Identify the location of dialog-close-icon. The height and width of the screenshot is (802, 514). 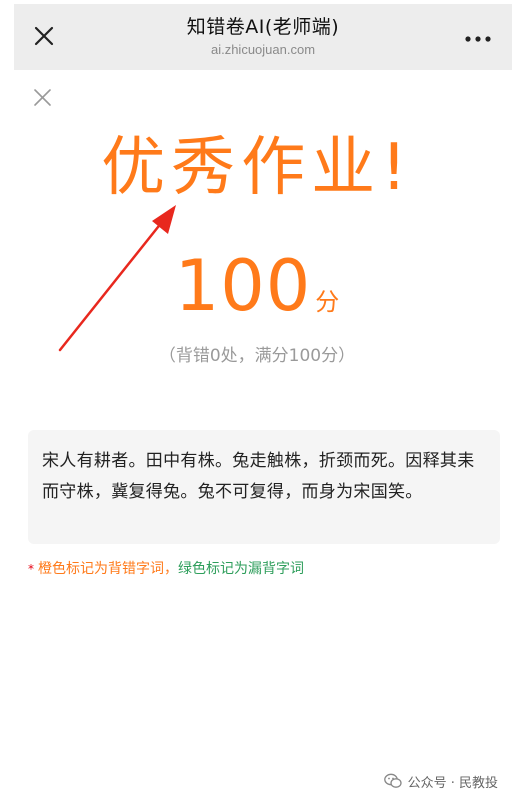
(42, 97).